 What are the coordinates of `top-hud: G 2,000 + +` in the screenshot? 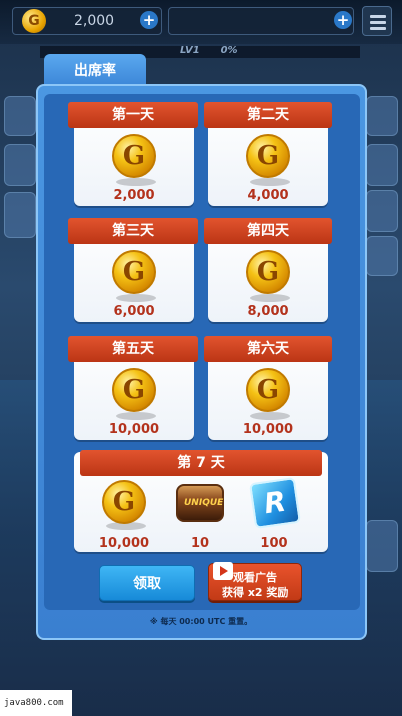 It's located at (201, 22).